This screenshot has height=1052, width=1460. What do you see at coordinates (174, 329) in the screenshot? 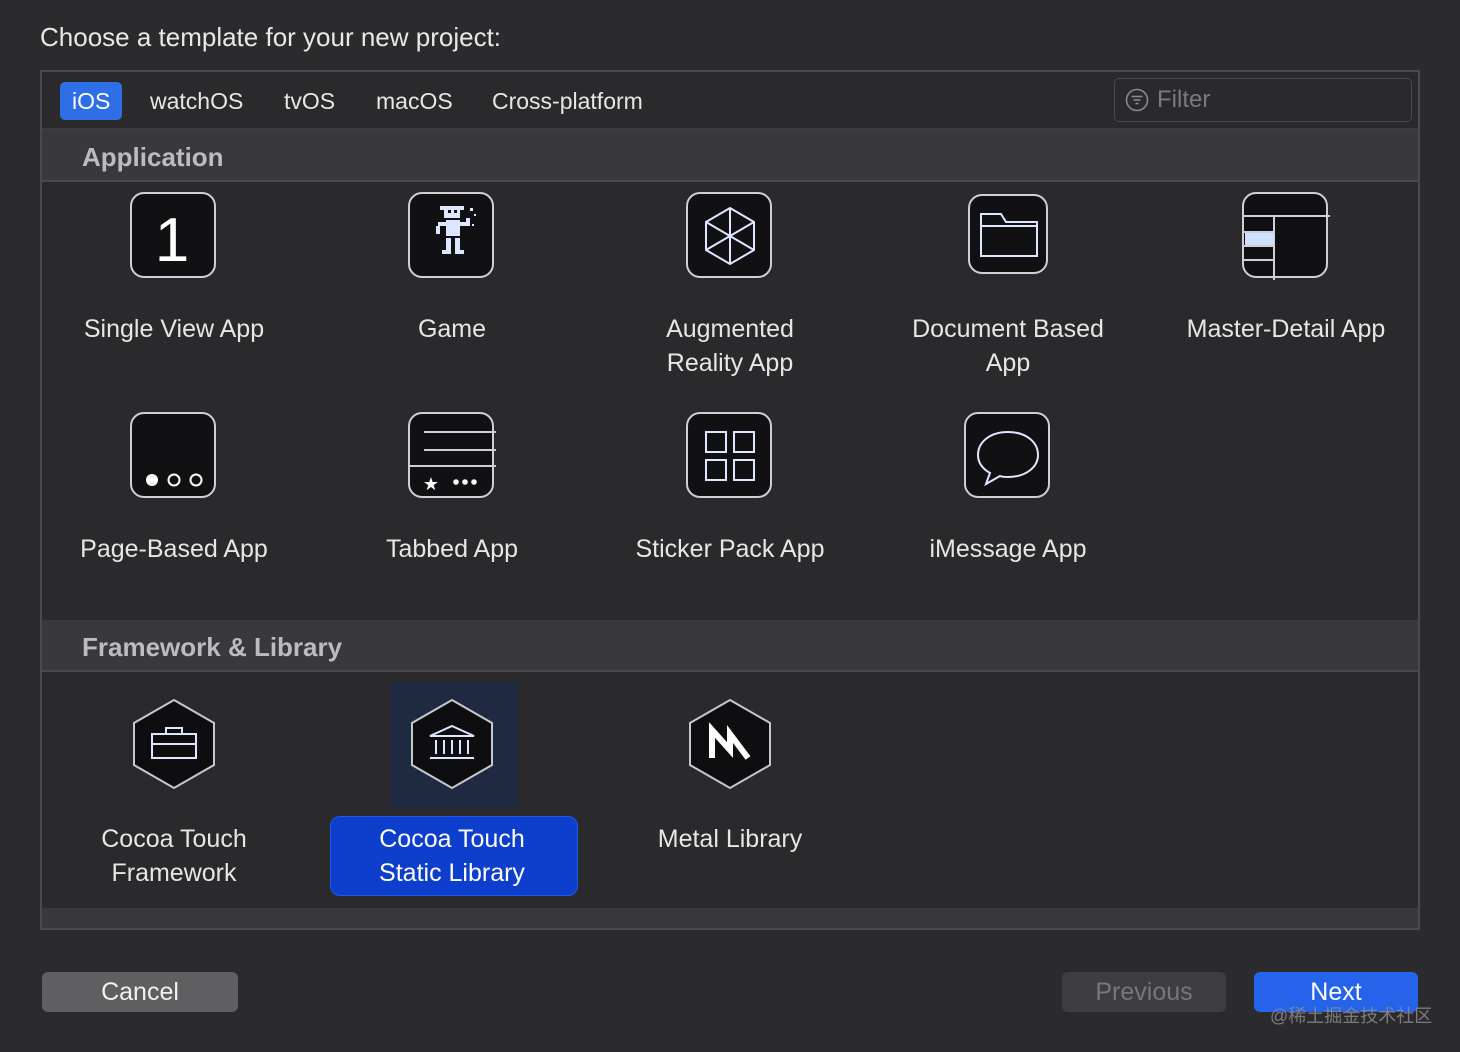
I see `template-label: Single View App` at bounding box center [174, 329].